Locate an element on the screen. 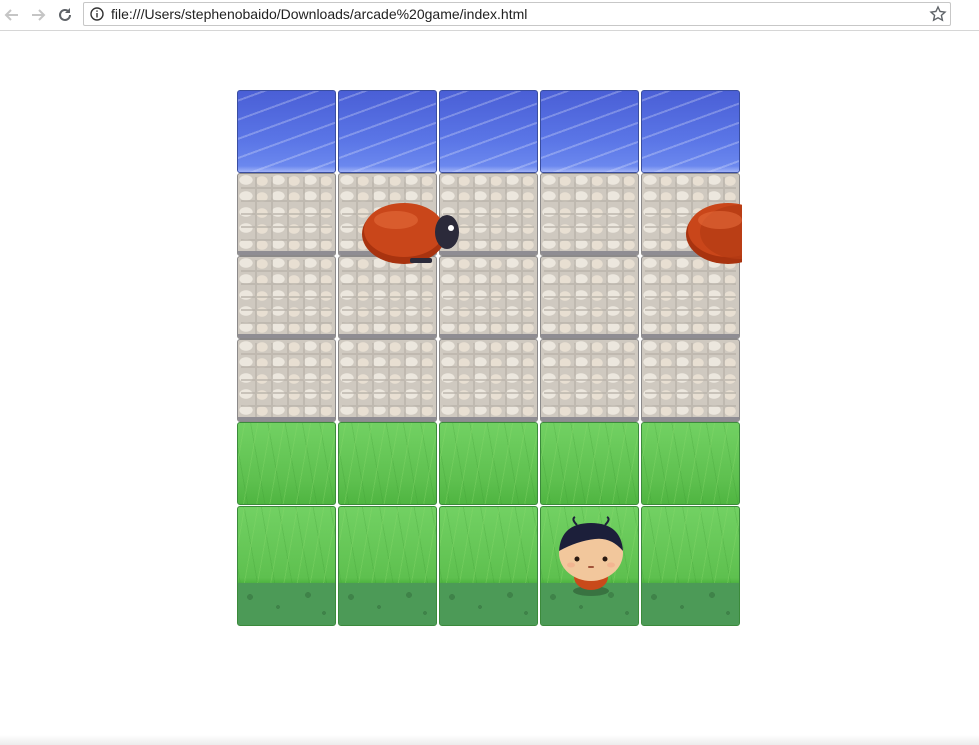 This screenshot has height=745, width=979. water-row is located at coordinates (489, 131).